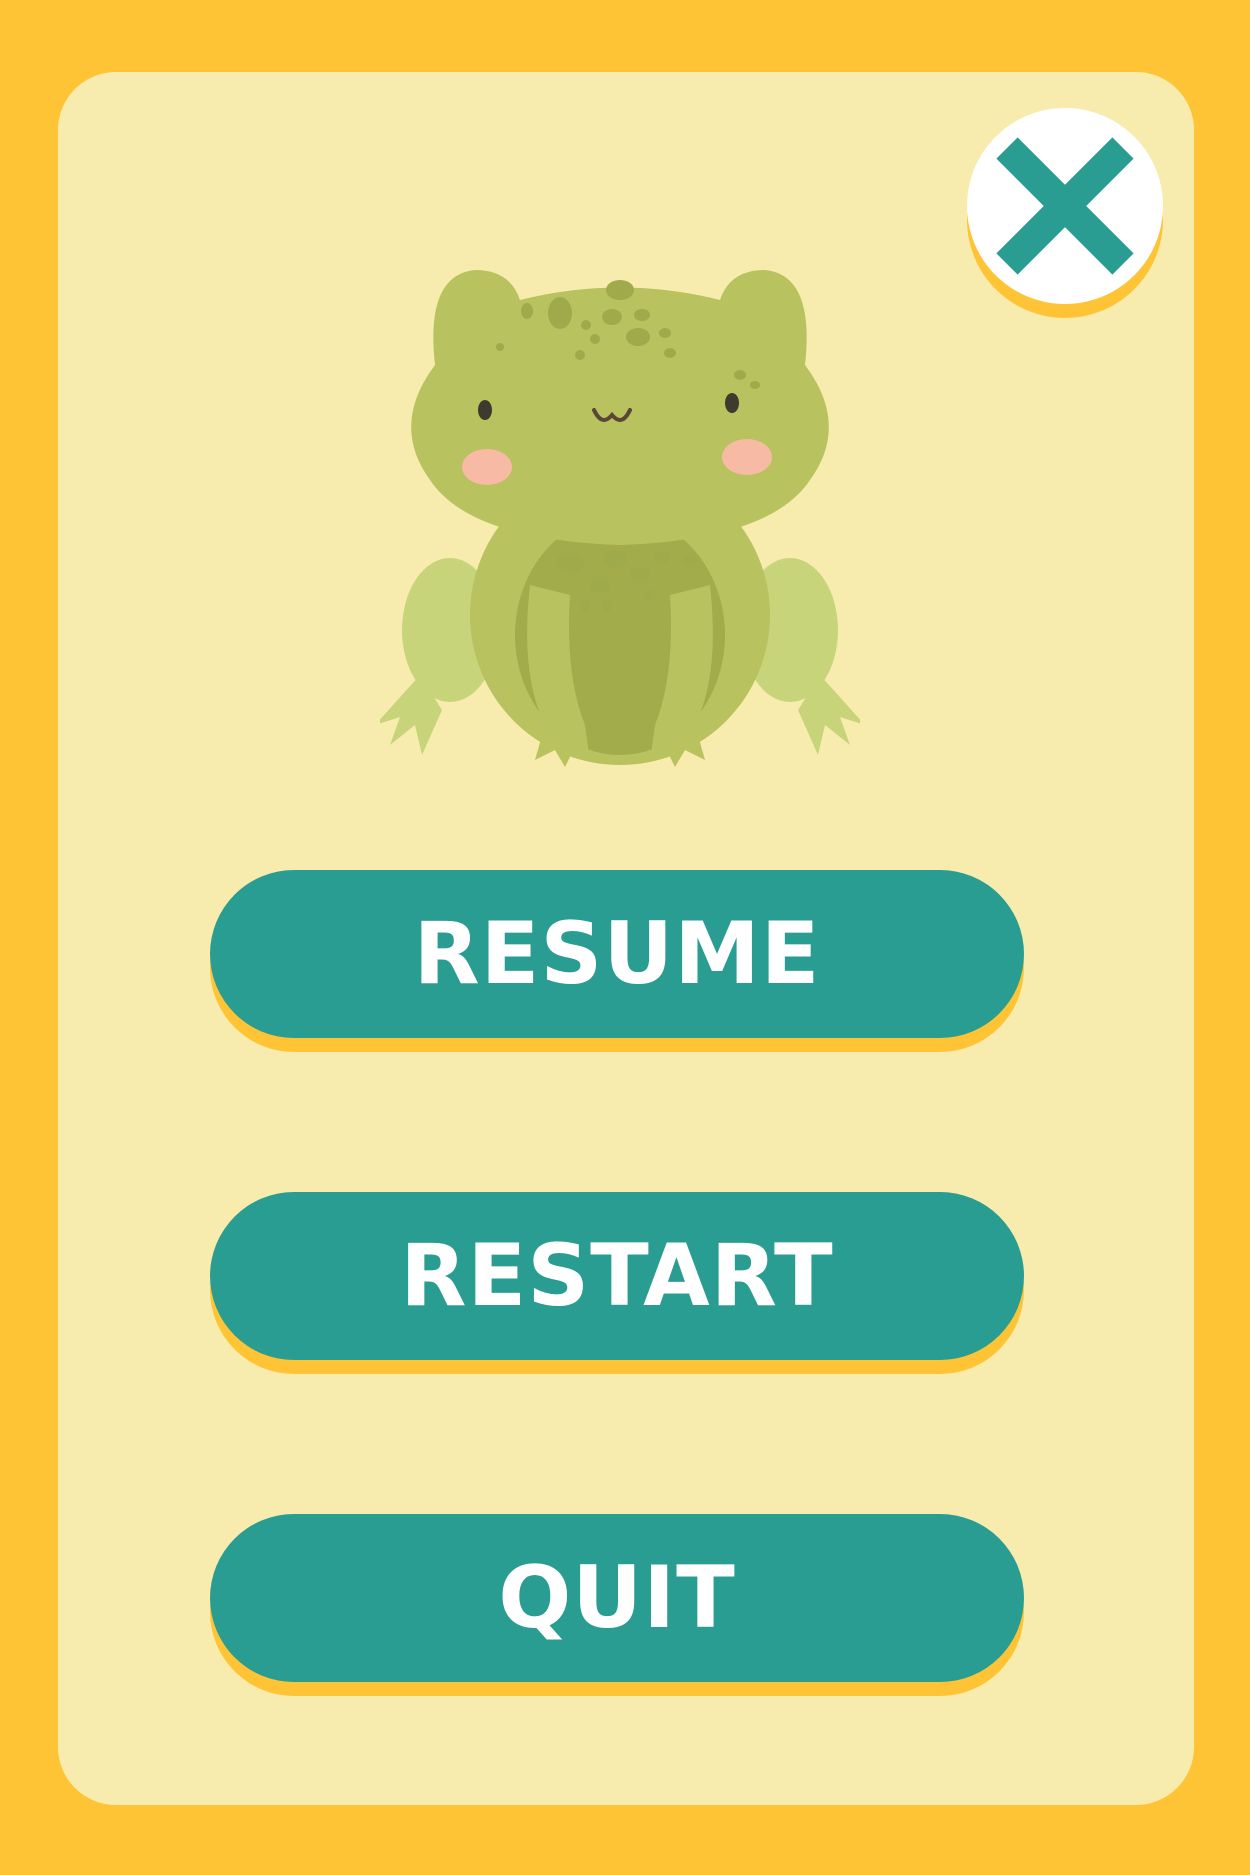 This screenshot has height=1875, width=1250. What do you see at coordinates (620, 407) in the screenshot?
I see `frog-head` at bounding box center [620, 407].